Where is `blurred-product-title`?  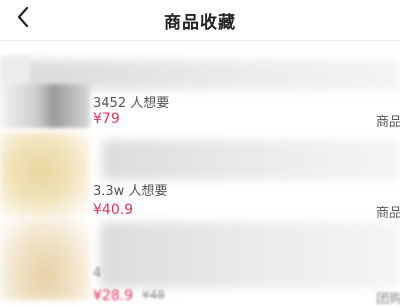 blurred-product-title is located at coordinates (251, 160).